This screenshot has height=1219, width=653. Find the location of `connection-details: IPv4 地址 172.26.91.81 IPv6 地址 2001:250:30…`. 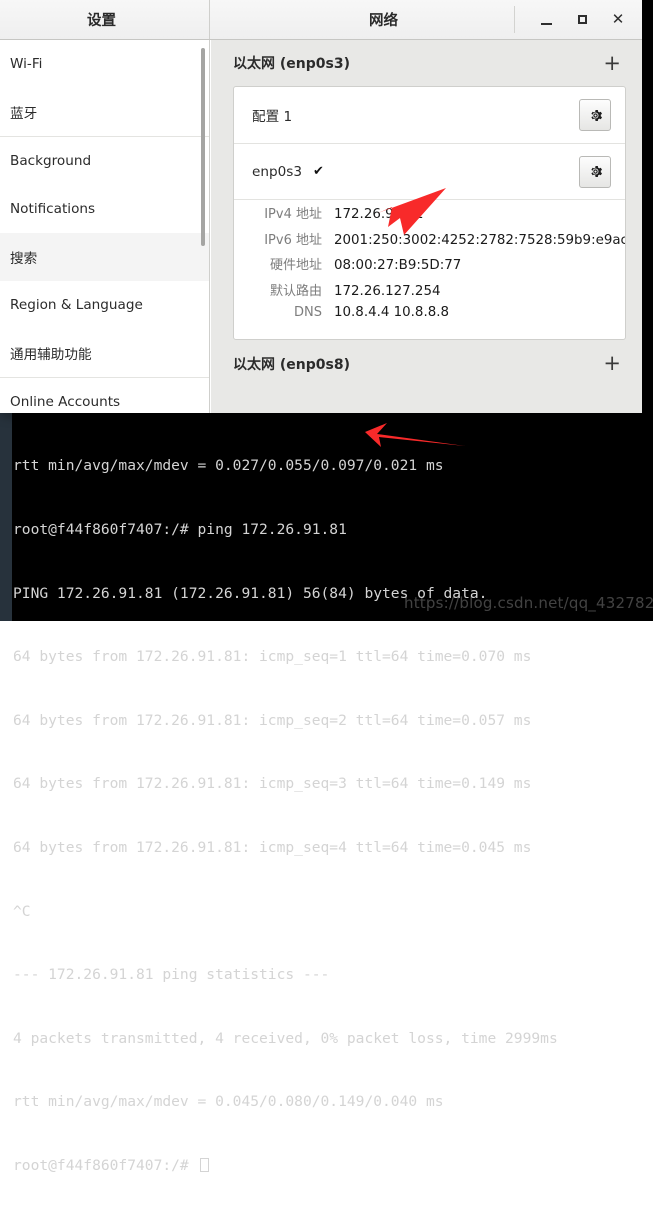

connection-details: IPv4 地址 172.26.91.81 IPv6 地址 2001:250:30… is located at coordinates (429, 269).